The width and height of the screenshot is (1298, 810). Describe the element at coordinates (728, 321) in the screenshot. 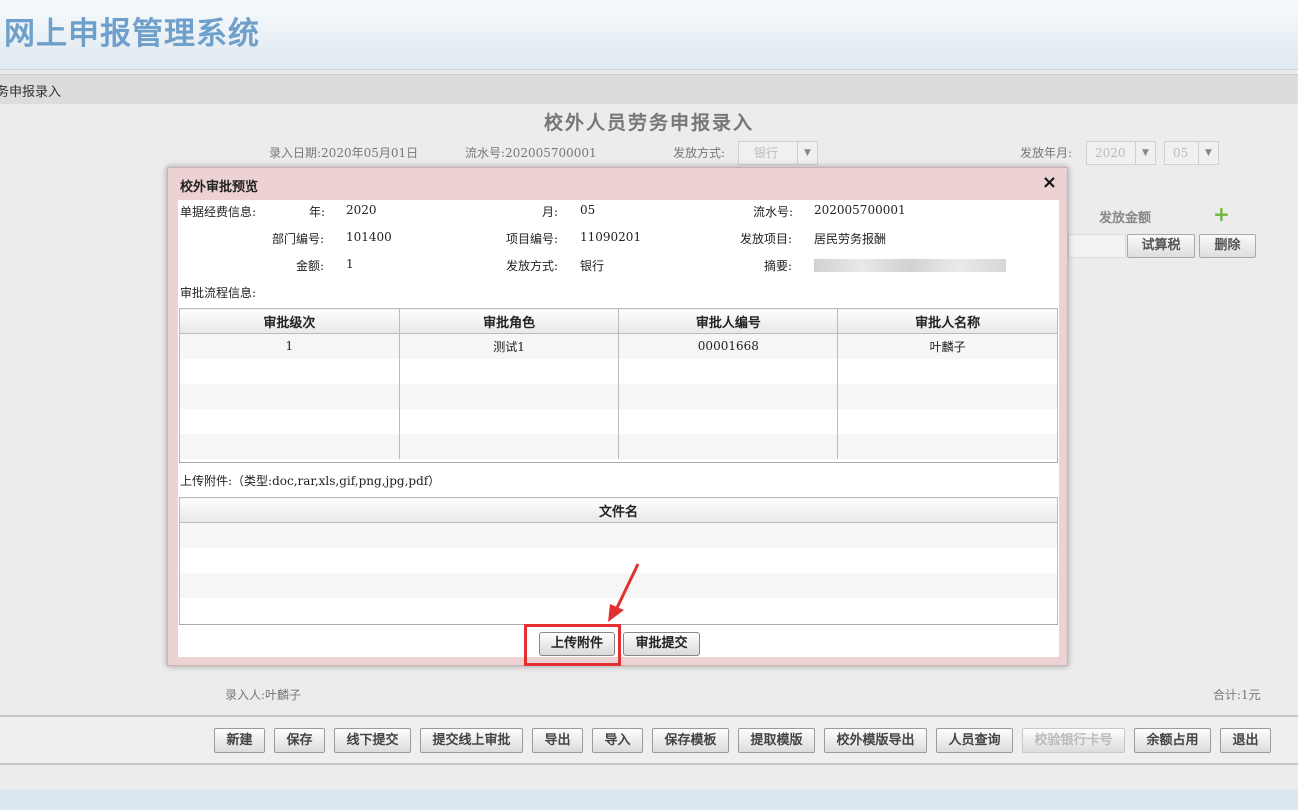

I see `col-header-approver-id: 审批人编号` at that location.